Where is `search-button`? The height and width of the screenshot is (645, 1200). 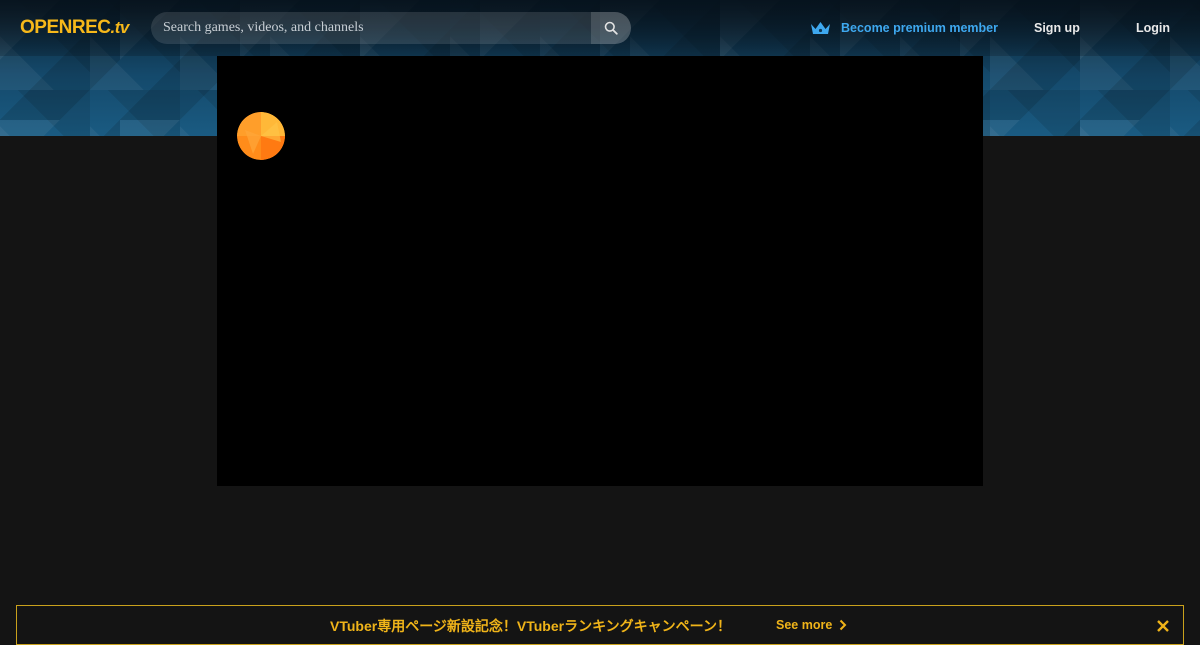 search-button is located at coordinates (611, 28).